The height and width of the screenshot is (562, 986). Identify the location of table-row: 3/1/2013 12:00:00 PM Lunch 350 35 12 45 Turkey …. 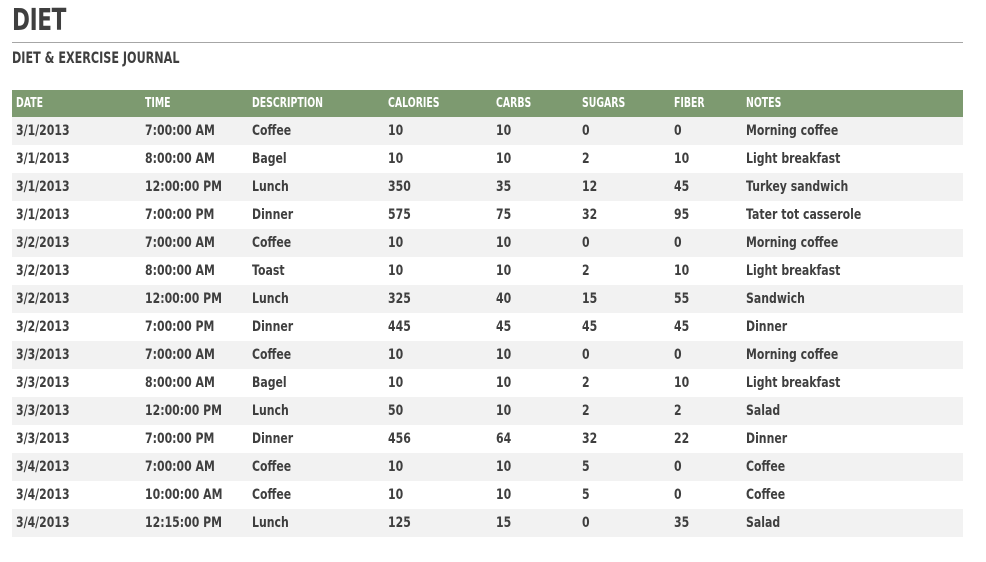
(487, 187).